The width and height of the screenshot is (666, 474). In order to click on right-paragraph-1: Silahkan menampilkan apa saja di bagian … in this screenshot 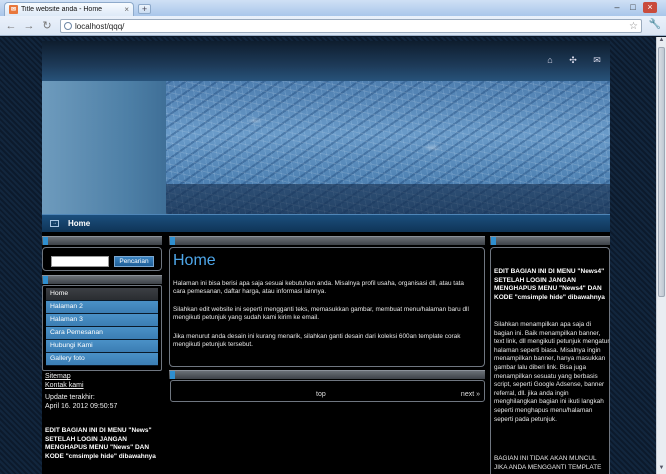, I will do `click(552, 372)`.